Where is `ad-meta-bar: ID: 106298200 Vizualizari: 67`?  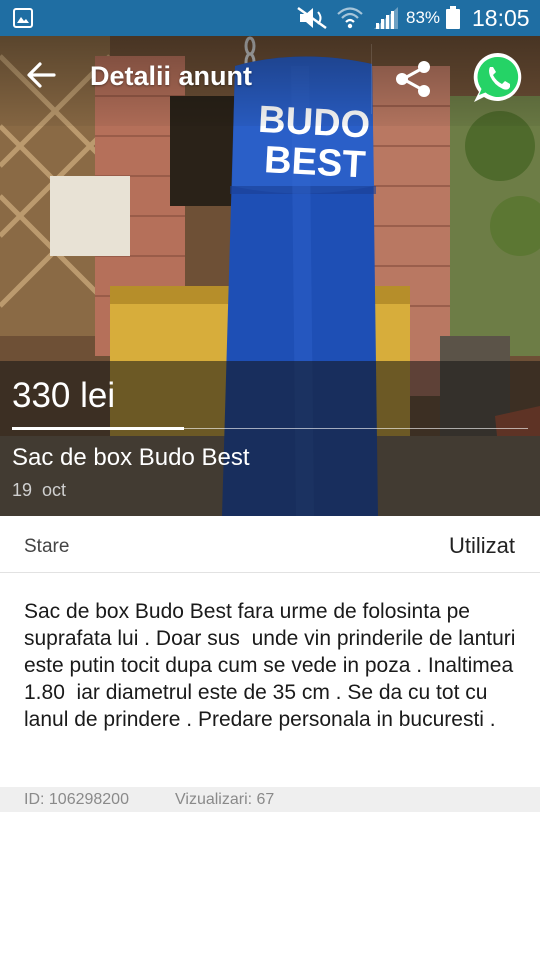
ad-meta-bar: ID: 106298200 Vizualizari: 67 is located at coordinates (270, 799).